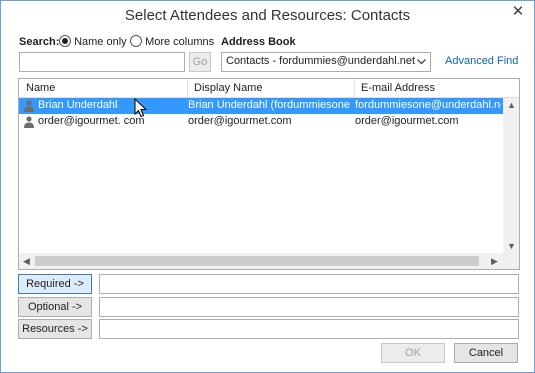 Image resolution: width=535 pixels, height=373 pixels. Describe the element at coordinates (486, 353) in the screenshot. I see `cancel-button: Cancel` at that location.